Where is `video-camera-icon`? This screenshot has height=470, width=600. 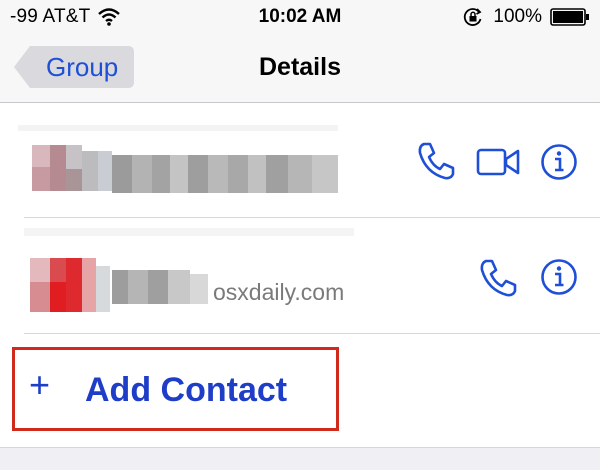
video-camera-icon is located at coordinates (498, 162).